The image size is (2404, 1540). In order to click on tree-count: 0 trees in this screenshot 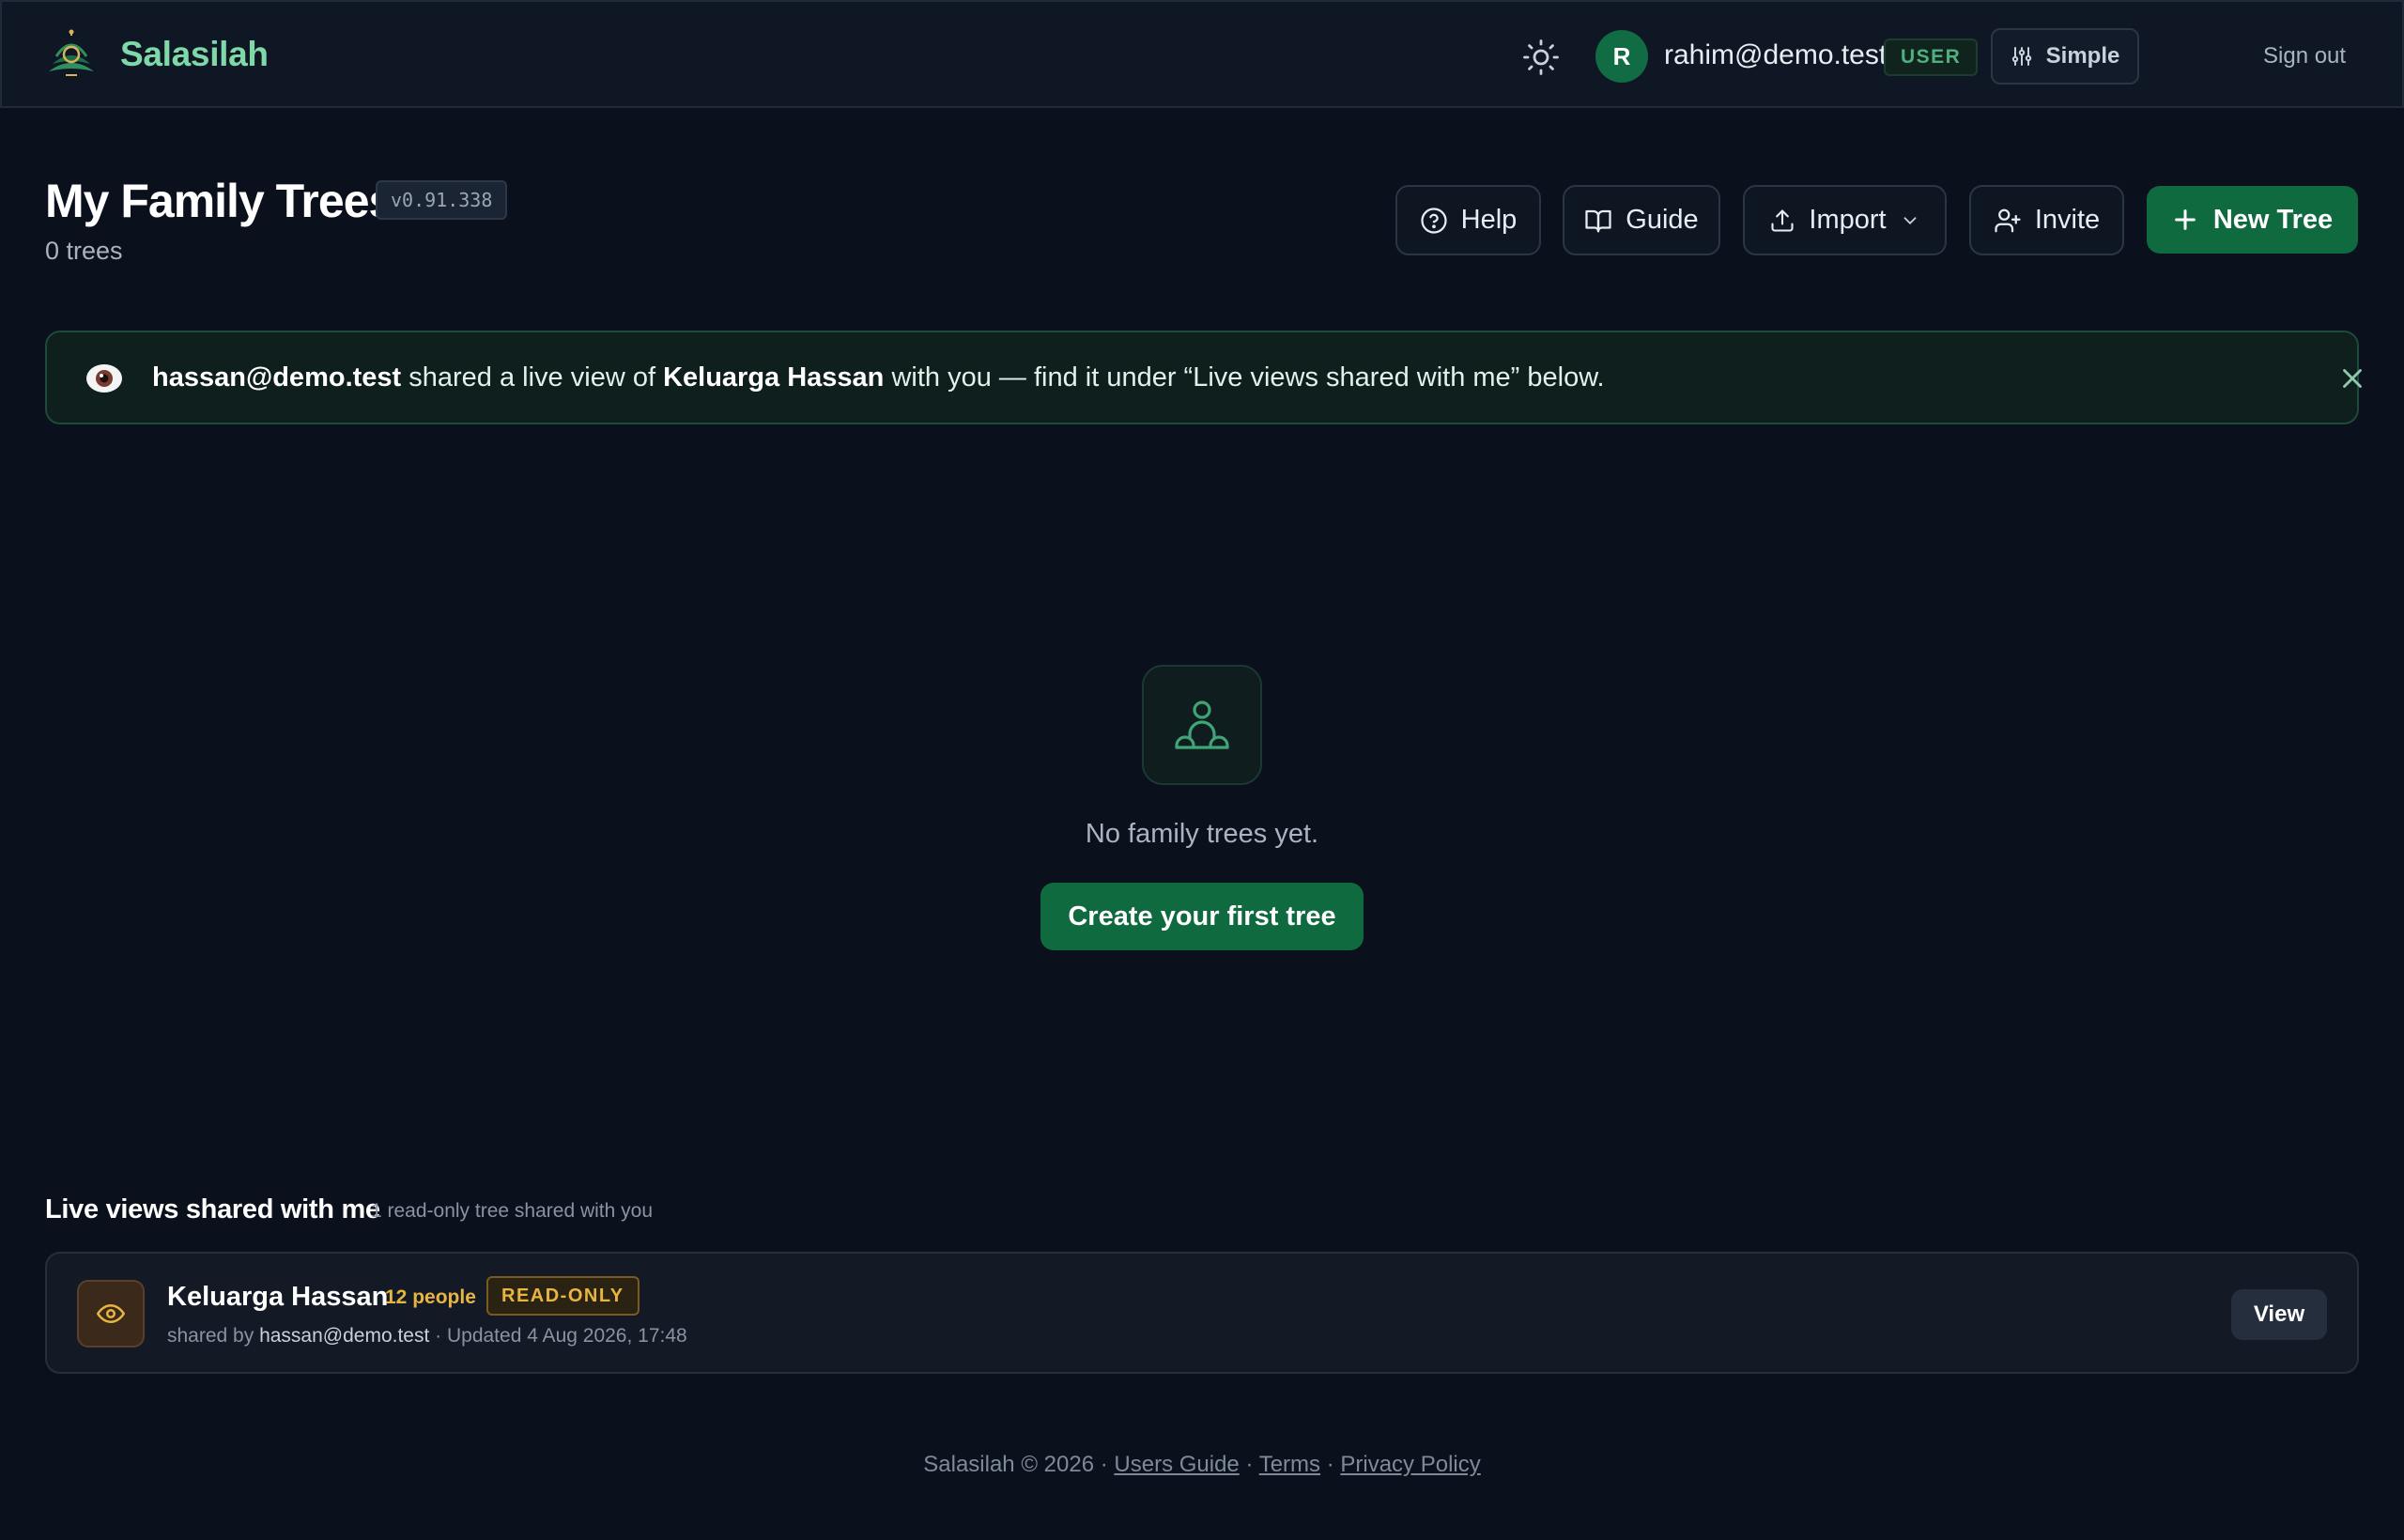, I will do `click(84, 251)`.